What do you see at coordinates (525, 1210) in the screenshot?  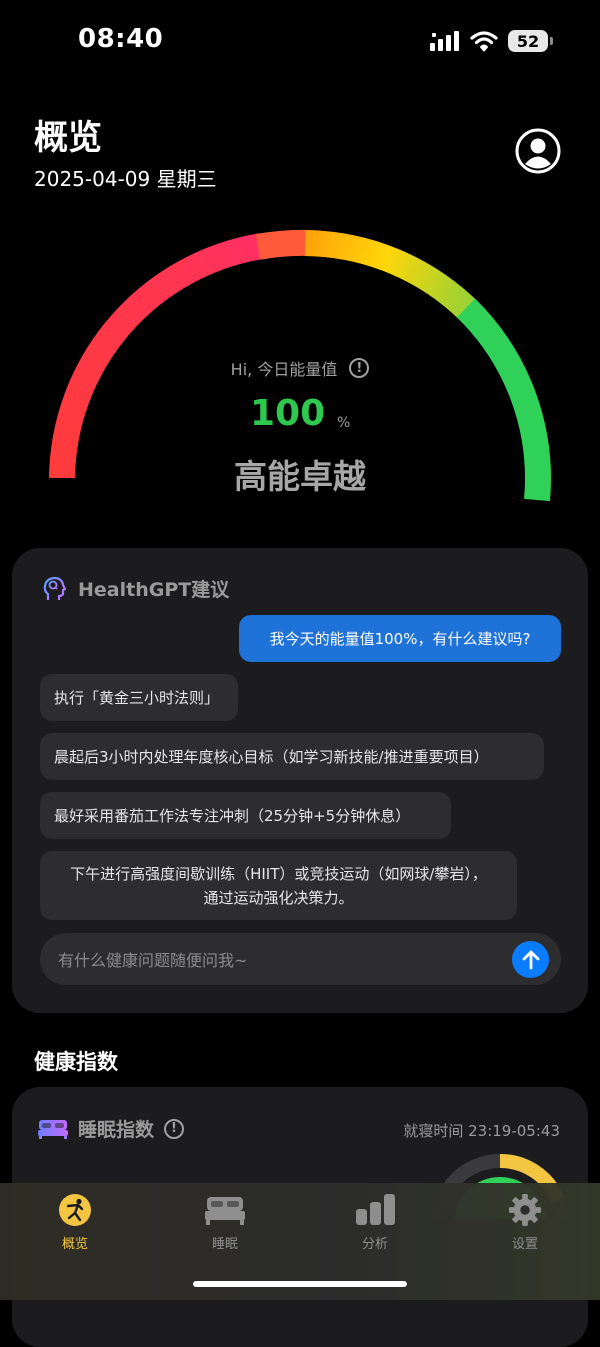 I see `gear-icon` at bounding box center [525, 1210].